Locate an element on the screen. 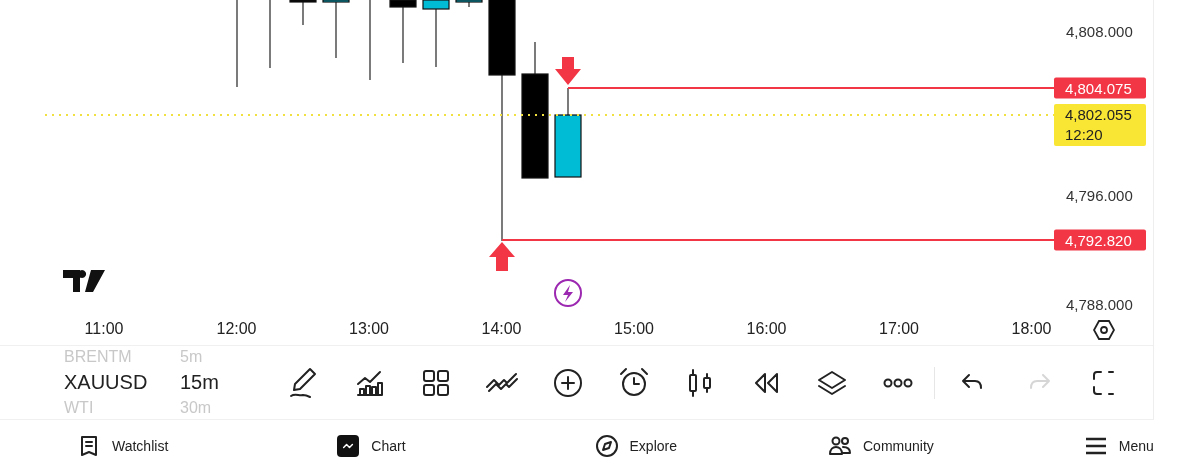 The height and width of the screenshot is (471, 1200). list-icon is located at coordinates (89, 445).